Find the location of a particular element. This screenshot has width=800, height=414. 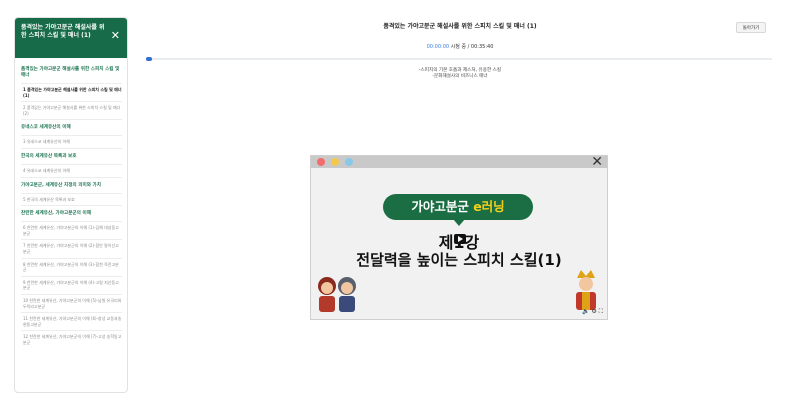

banner-text: 가야고분군 is located at coordinates (442, 206).